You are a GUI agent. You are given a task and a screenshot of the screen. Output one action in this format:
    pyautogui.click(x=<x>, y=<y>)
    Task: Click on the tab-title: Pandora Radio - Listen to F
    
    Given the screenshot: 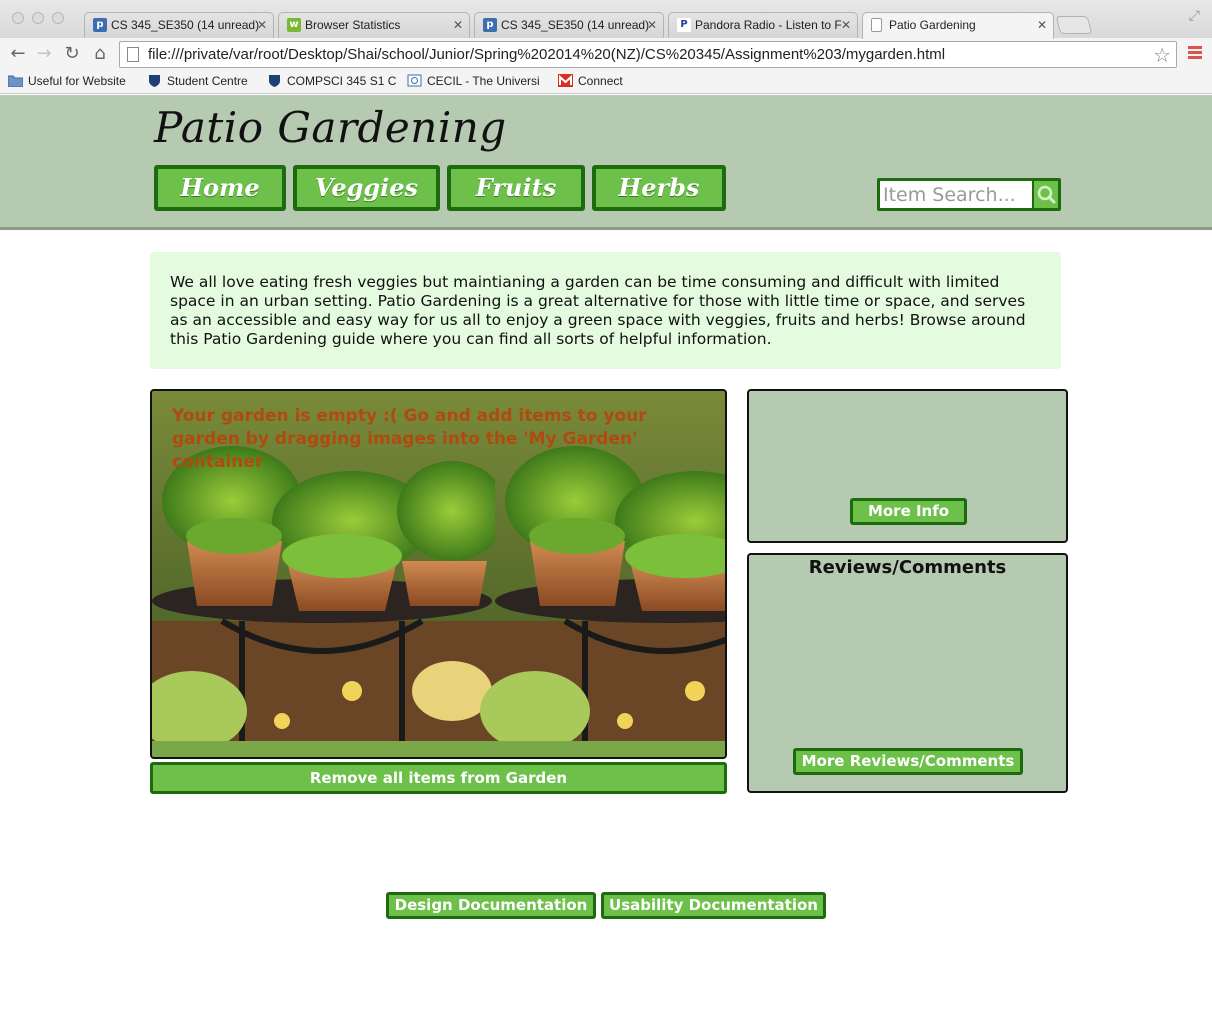 What is the action you would take?
    pyautogui.click(x=768, y=25)
    